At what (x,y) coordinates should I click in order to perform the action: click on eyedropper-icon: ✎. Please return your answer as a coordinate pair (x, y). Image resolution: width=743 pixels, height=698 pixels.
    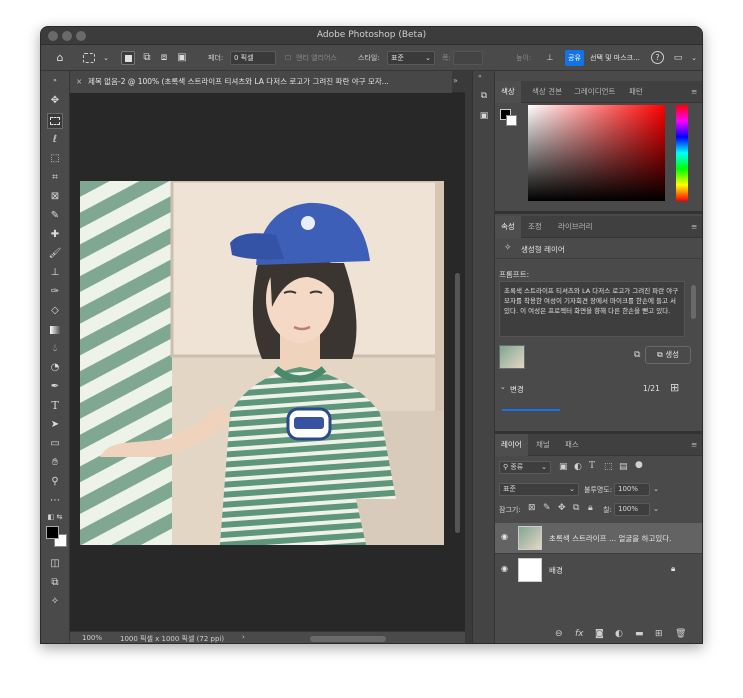
    Looking at the image, I should click on (55, 216).